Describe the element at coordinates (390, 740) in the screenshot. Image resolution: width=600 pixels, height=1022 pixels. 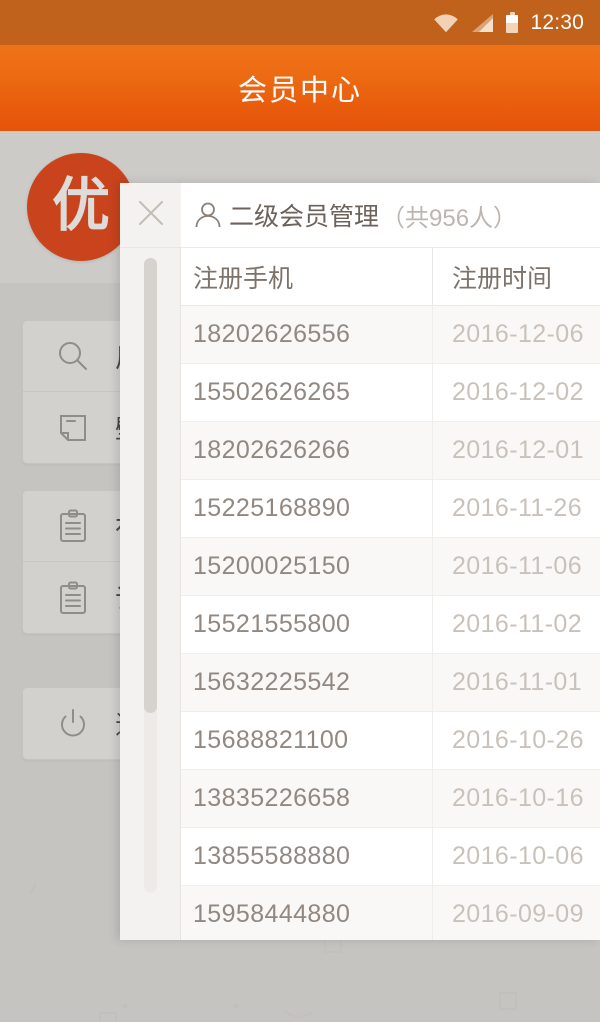
I see `table-row: 15688821100 2016-10-26` at that location.